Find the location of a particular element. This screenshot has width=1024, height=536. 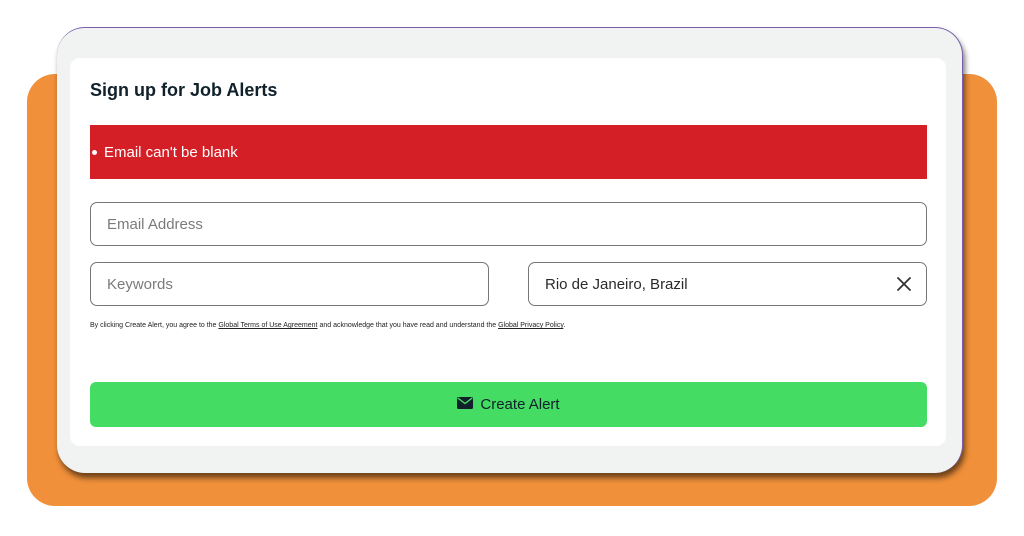

location-value: Rio de Janeiro, Brazil is located at coordinates (616, 284).